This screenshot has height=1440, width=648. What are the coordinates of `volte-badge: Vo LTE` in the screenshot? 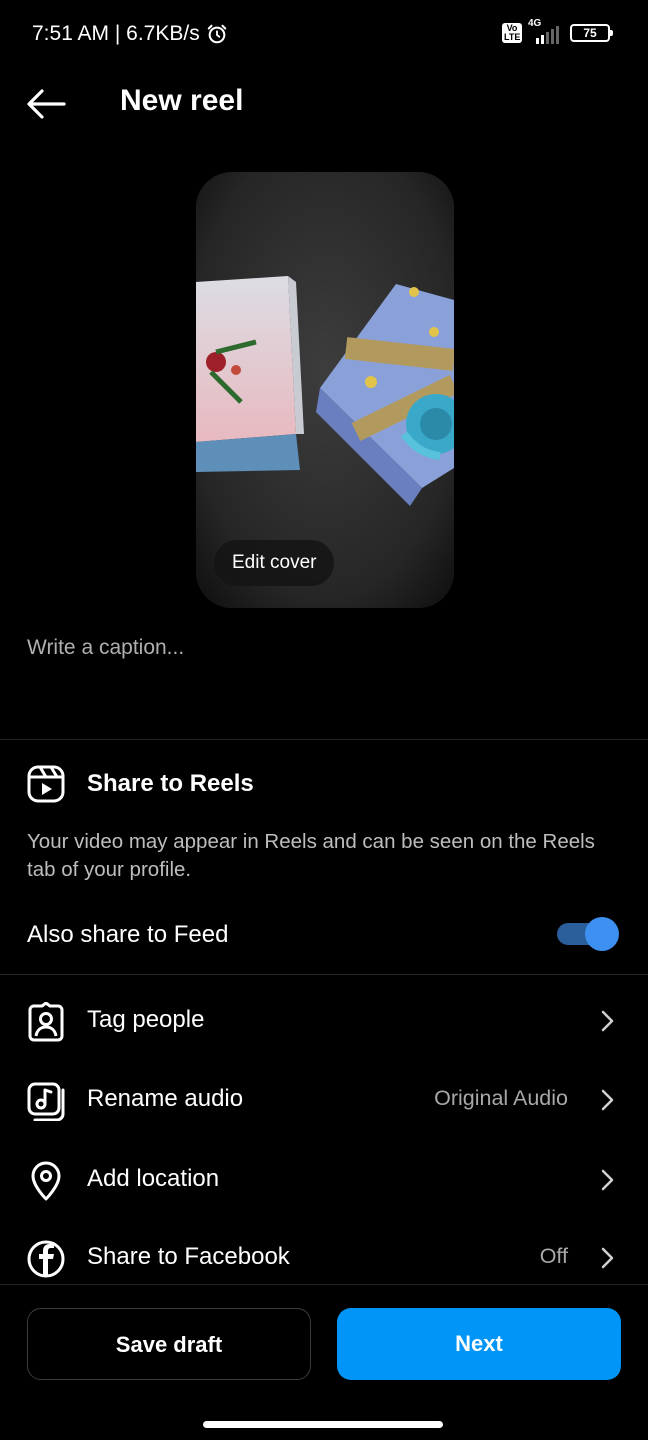 It's located at (512, 33).